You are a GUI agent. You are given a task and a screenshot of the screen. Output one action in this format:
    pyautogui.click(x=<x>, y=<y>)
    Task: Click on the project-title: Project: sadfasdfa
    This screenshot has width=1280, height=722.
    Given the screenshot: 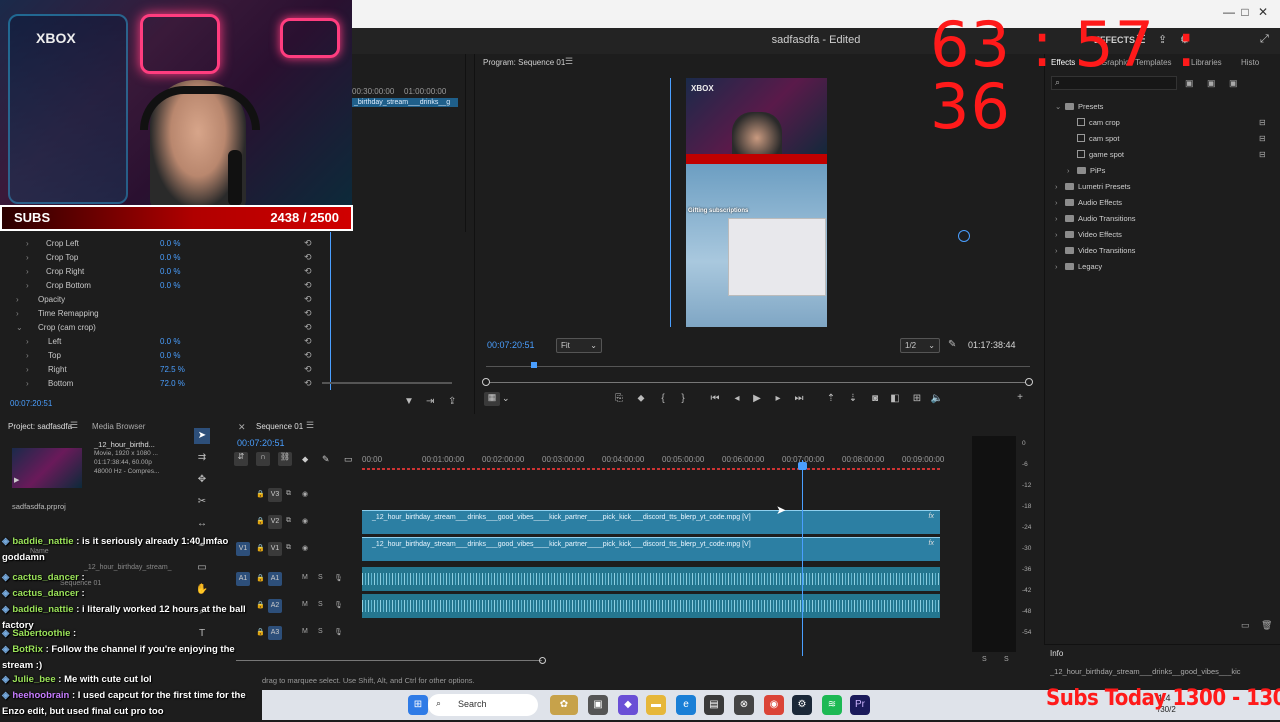 What is the action you would take?
    pyautogui.click(x=40, y=426)
    